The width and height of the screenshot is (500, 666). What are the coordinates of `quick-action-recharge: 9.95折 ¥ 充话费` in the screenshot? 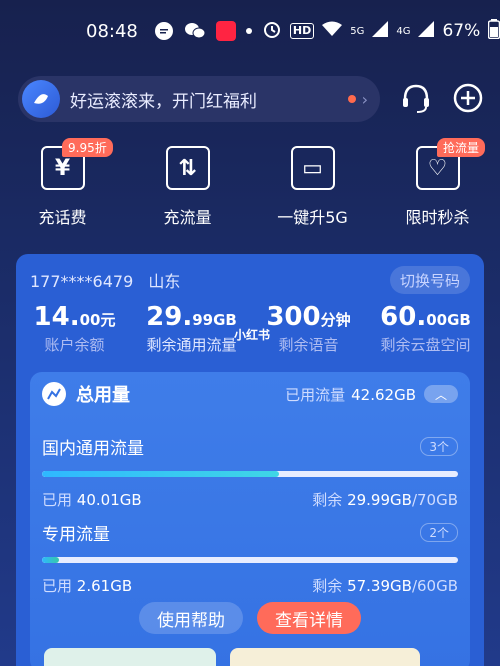 It's located at (62, 184).